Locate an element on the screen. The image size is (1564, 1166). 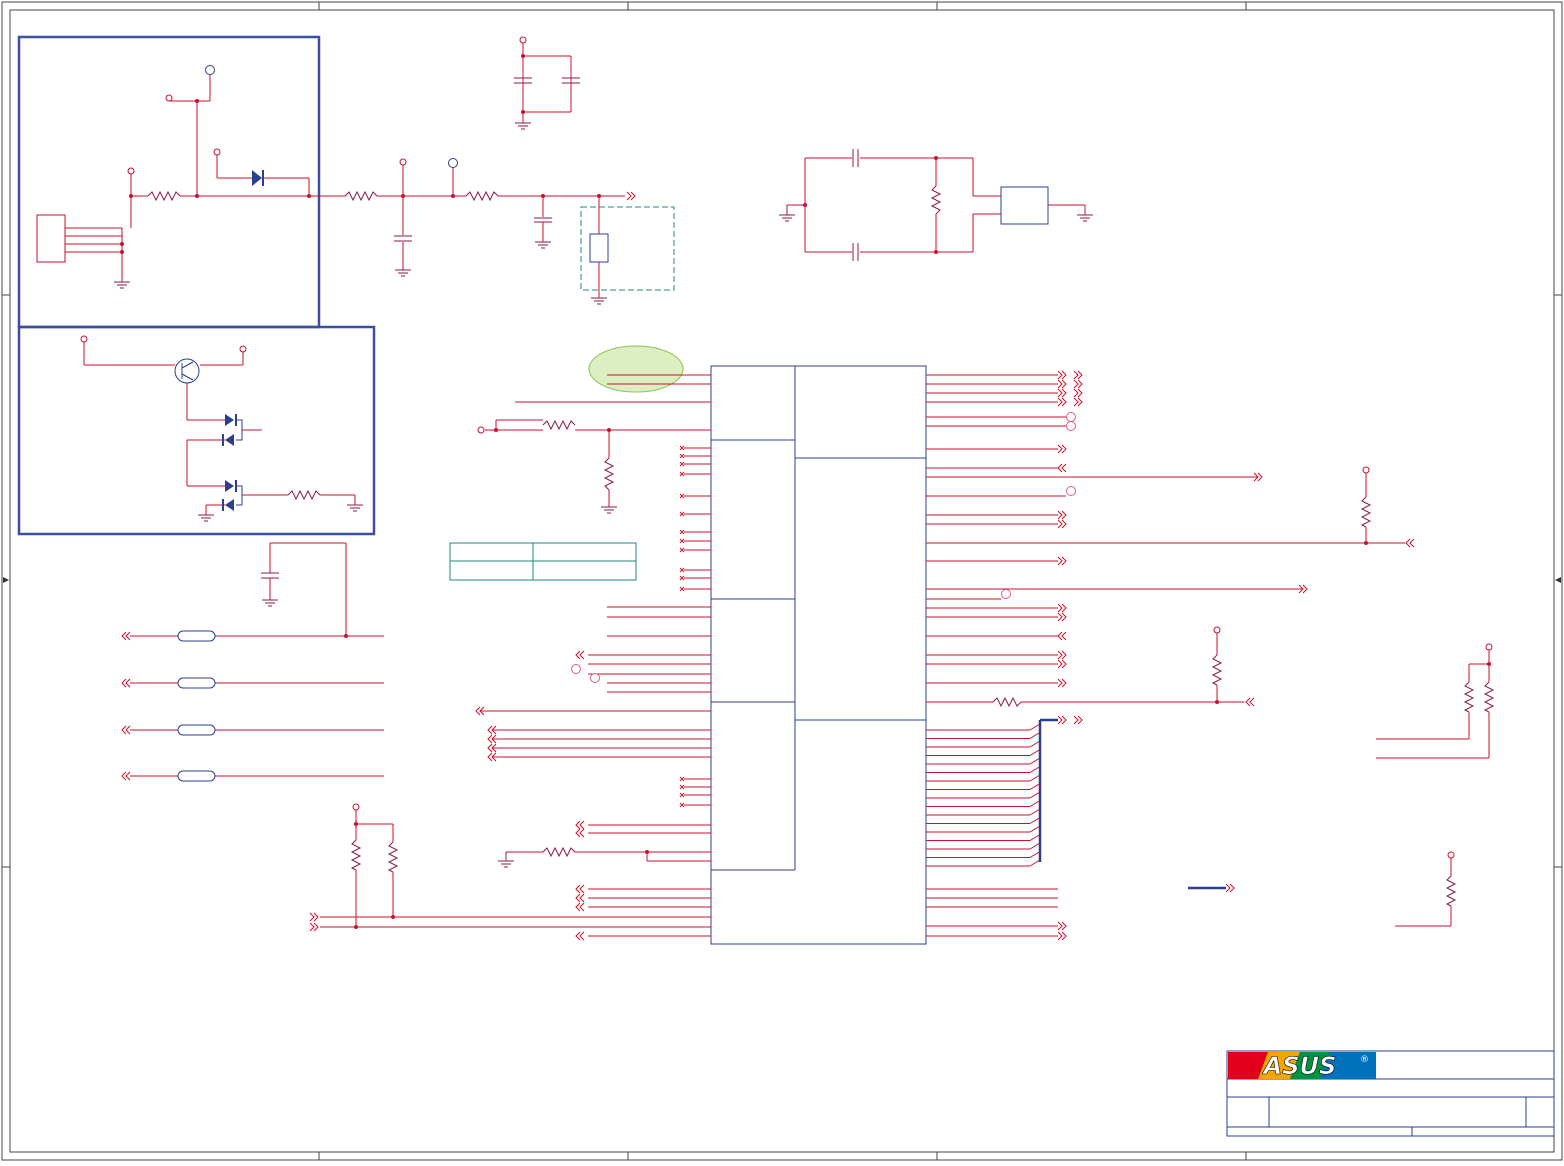
decoupling-capacitors is located at coordinates (547, 83).